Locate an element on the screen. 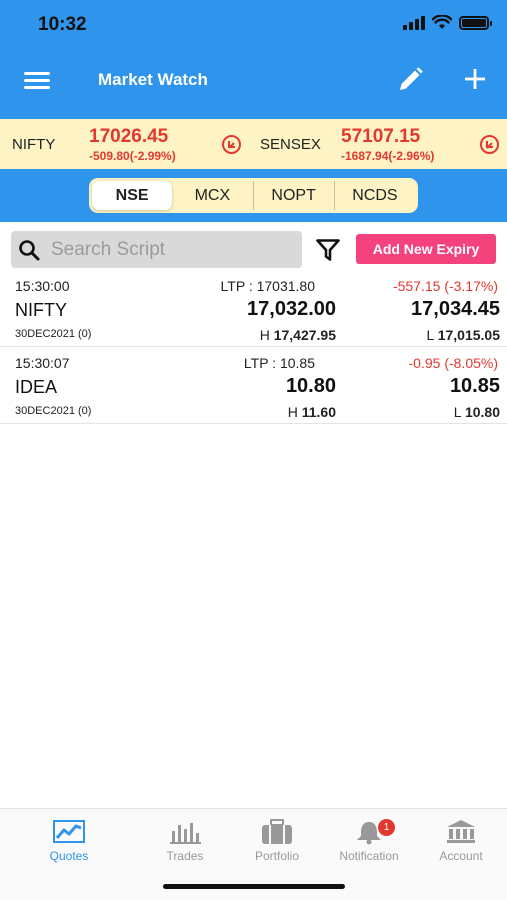 The width and height of the screenshot is (507, 900). quote-high-value: 17,427.95 is located at coordinates (304, 335).